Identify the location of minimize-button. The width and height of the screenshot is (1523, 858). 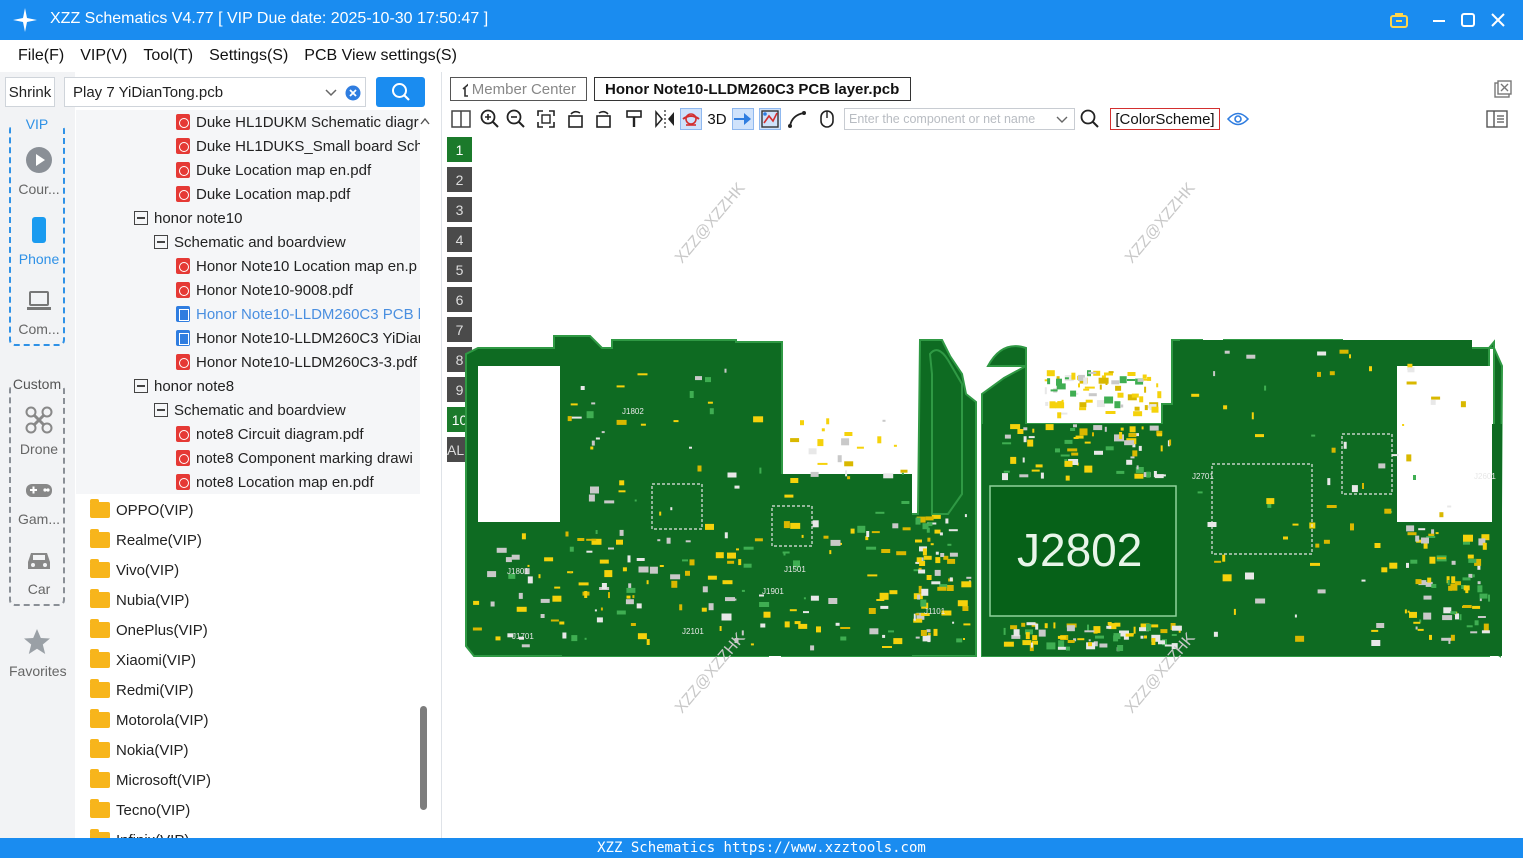
(1439, 20).